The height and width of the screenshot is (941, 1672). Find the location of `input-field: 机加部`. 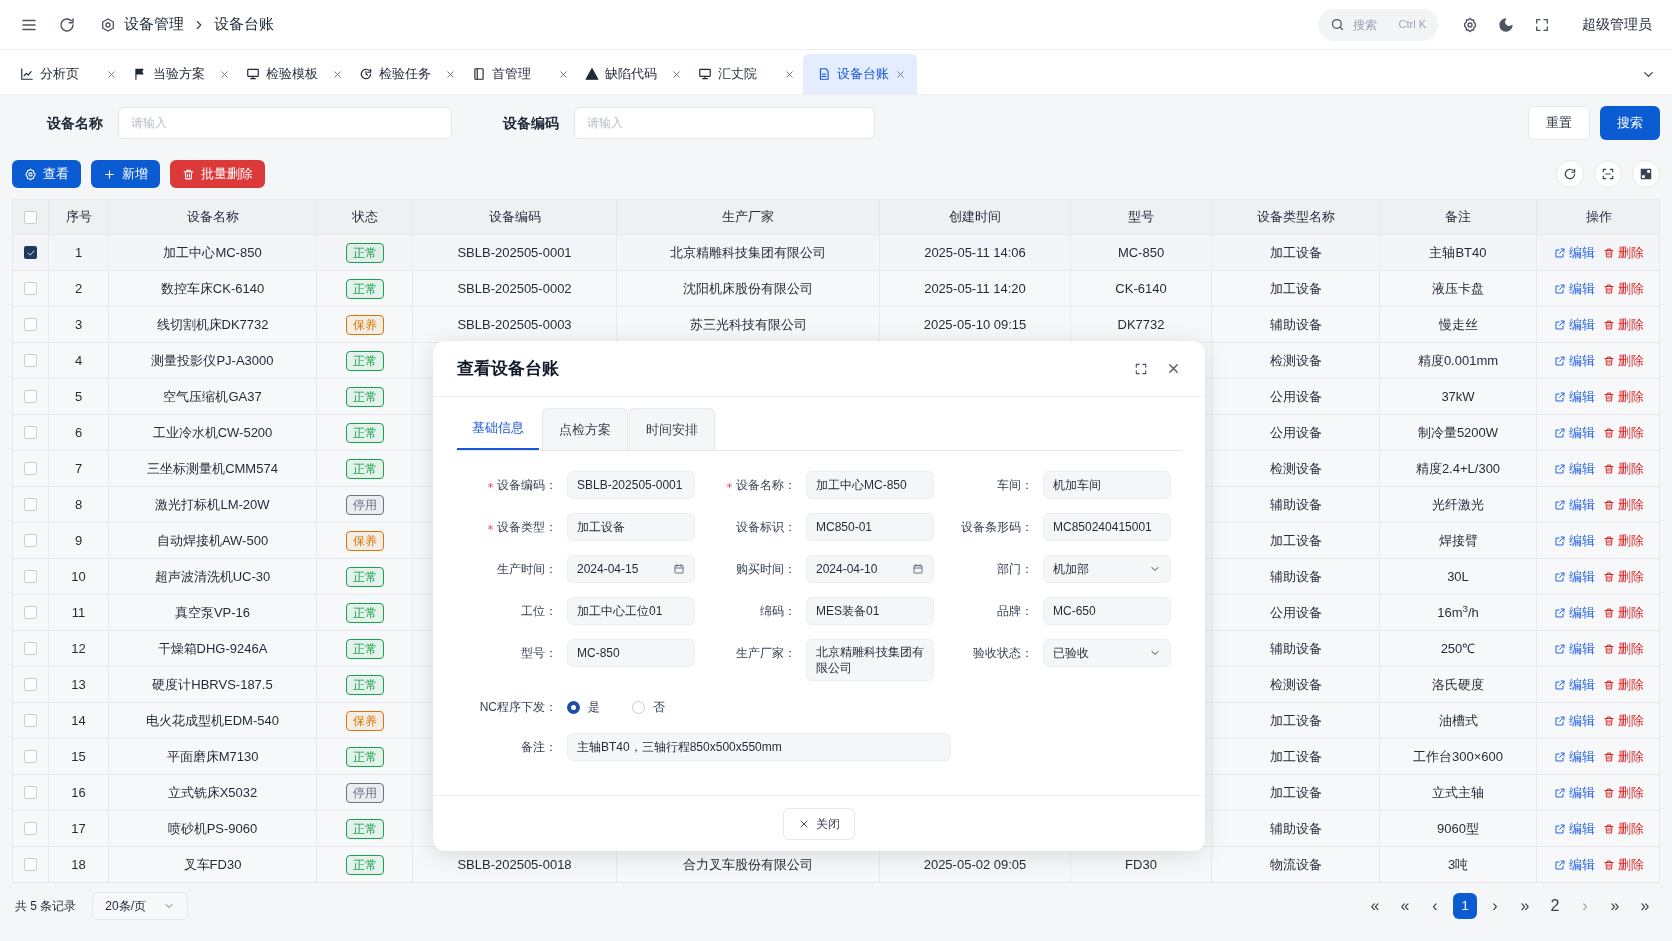

input-field: 机加部 is located at coordinates (1107, 569).